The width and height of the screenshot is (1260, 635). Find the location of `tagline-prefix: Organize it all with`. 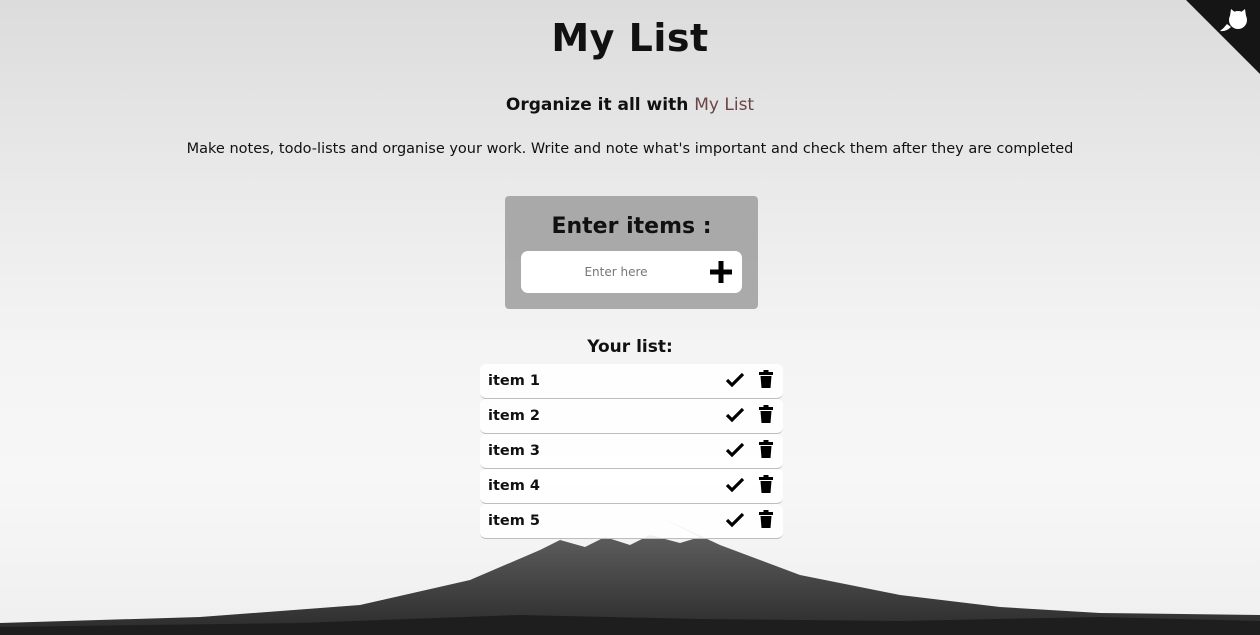

tagline-prefix: Organize it all with is located at coordinates (600, 105).